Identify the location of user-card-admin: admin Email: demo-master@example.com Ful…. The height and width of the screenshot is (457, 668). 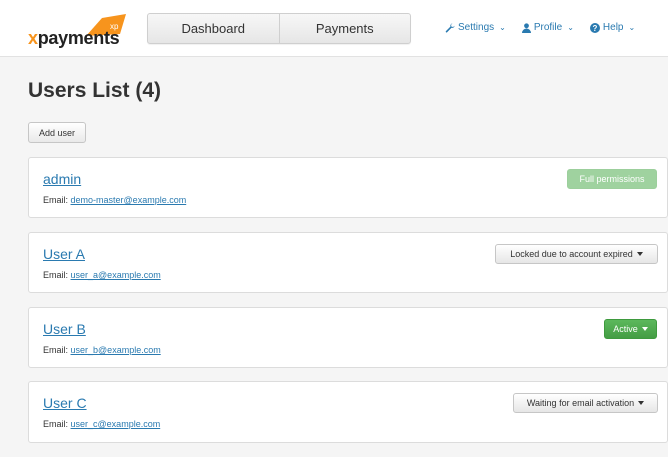
(348, 187).